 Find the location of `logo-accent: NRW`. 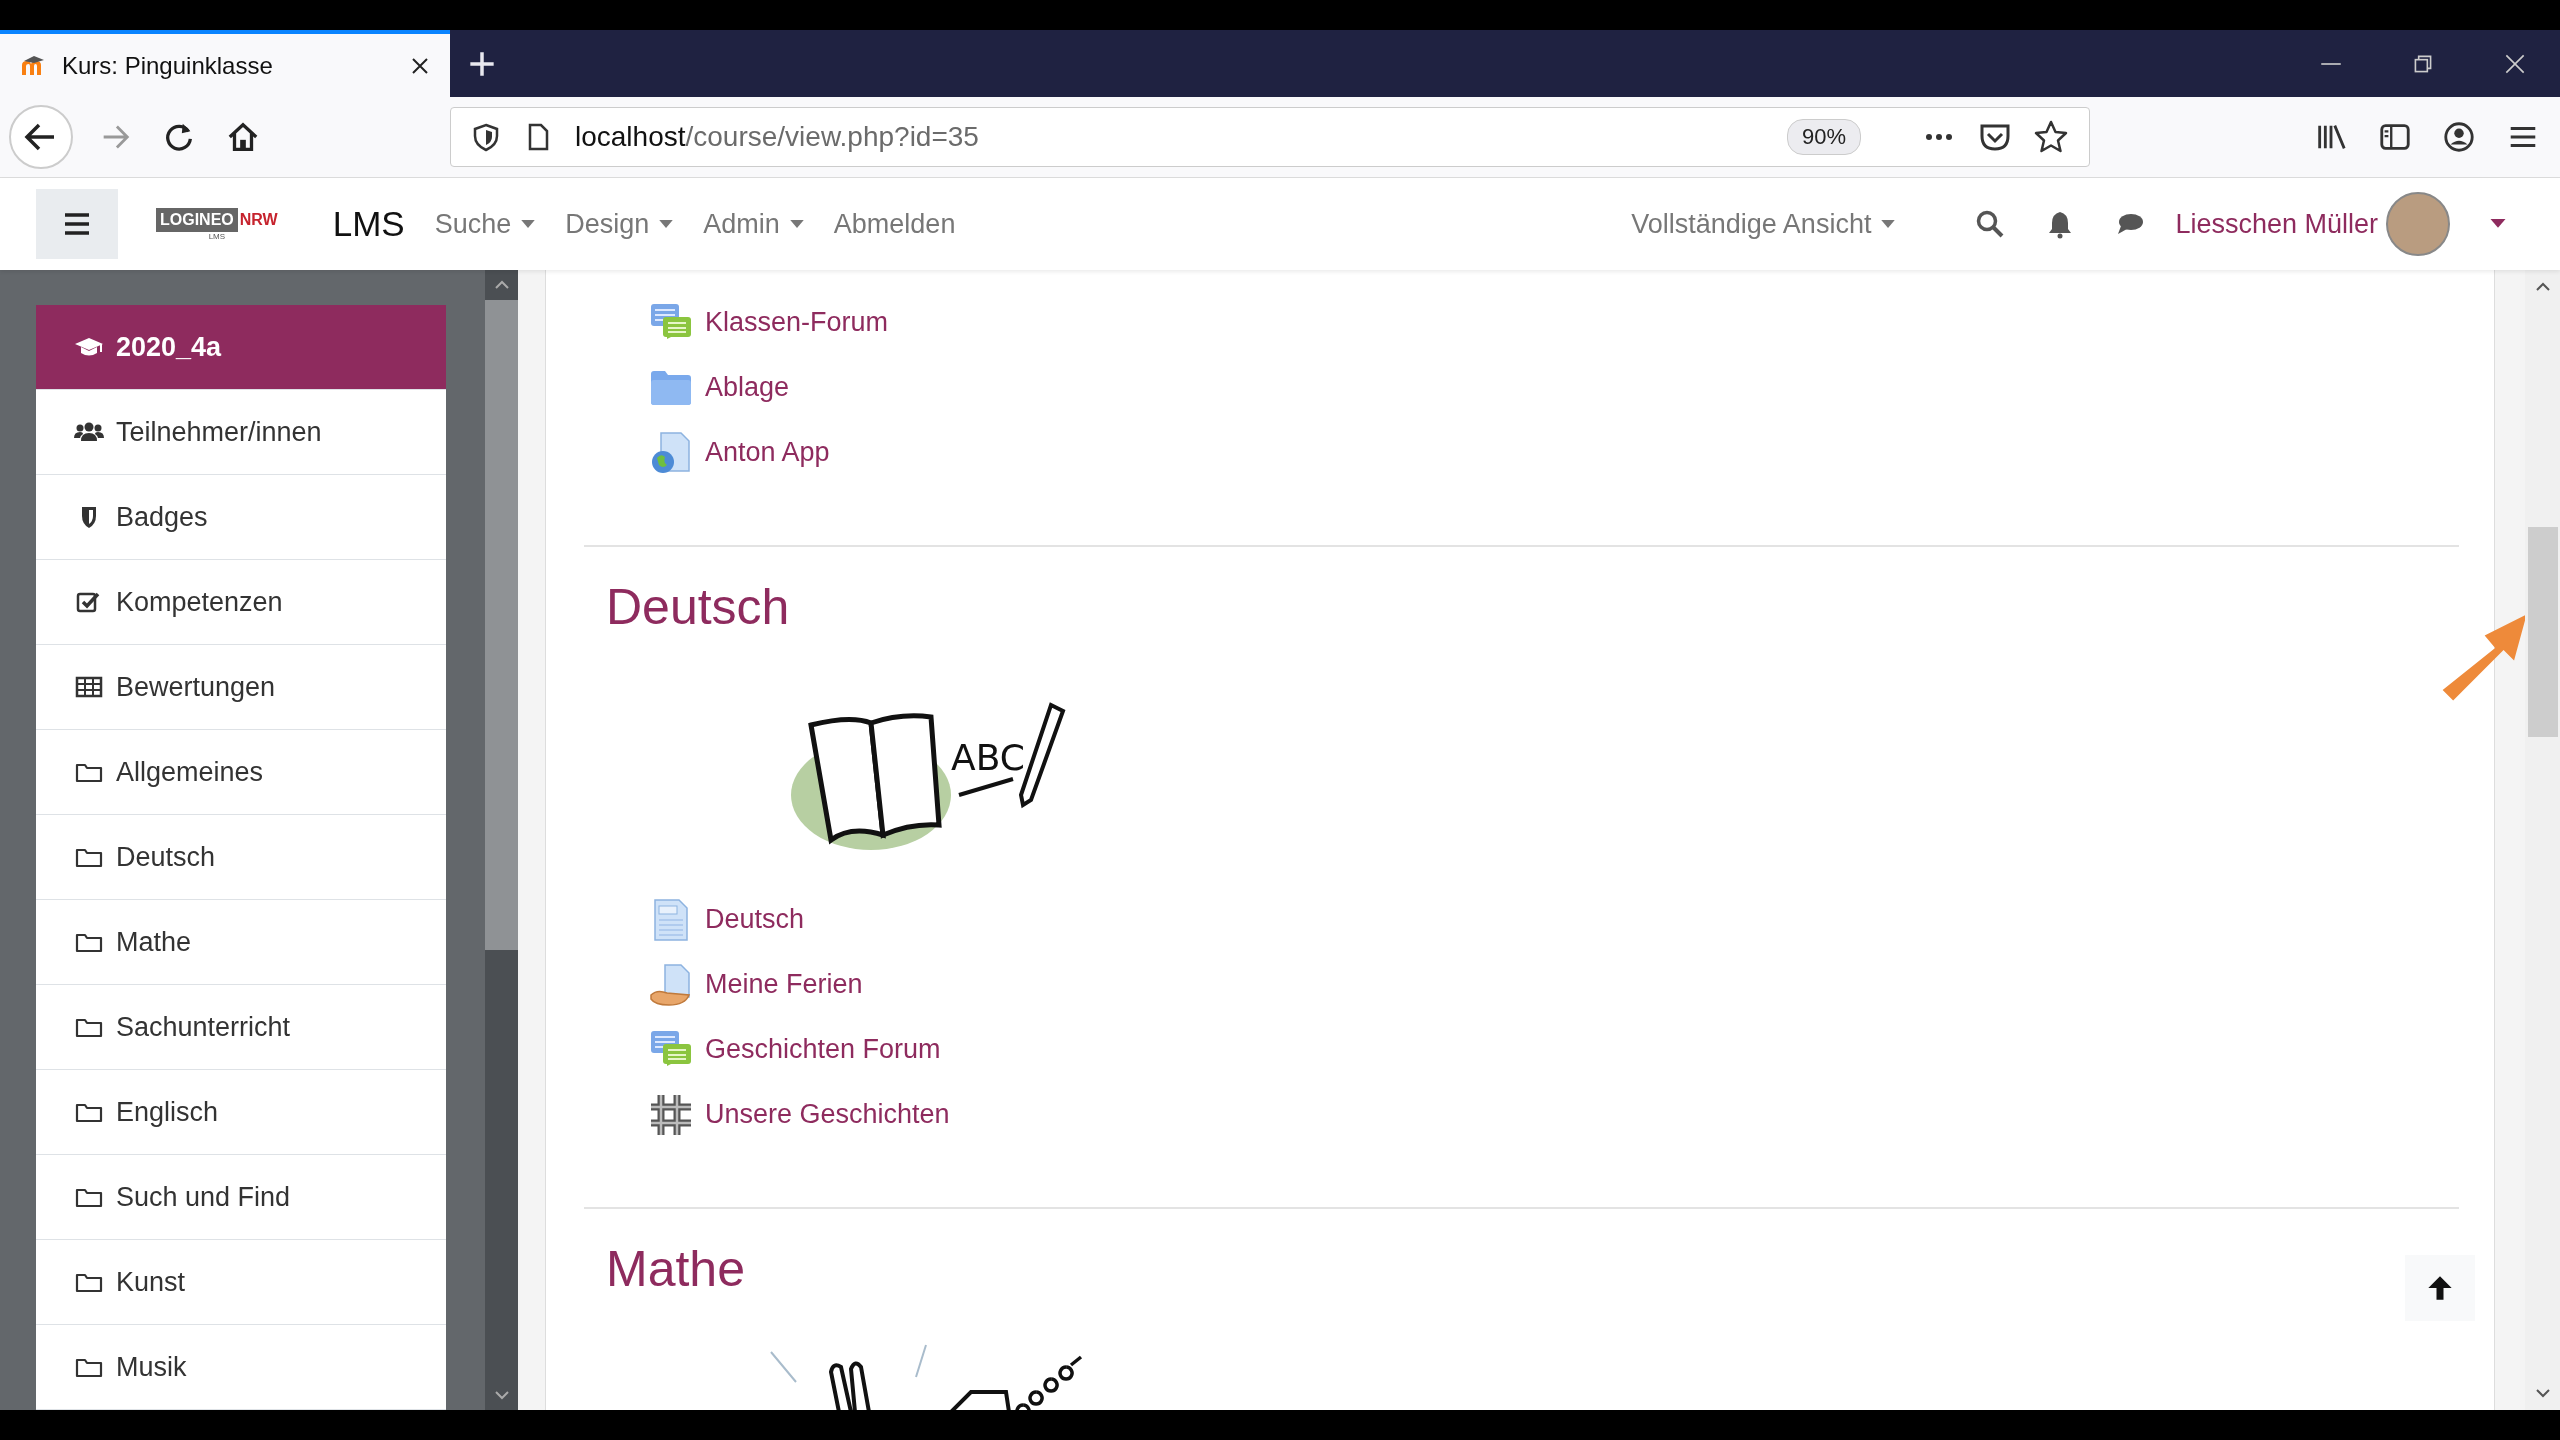

logo-accent: NRW is located at coordinates (258, 219).